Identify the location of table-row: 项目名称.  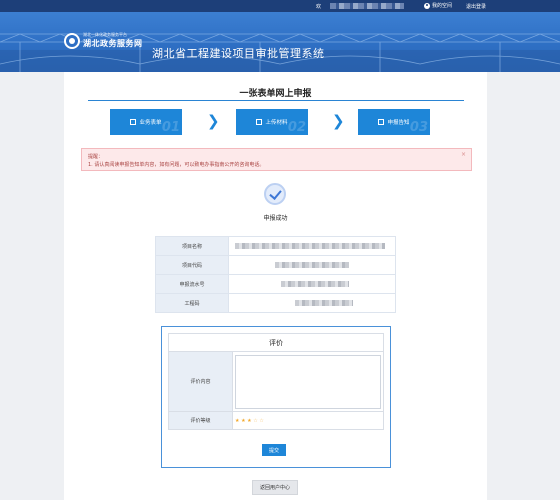
(275, 246).